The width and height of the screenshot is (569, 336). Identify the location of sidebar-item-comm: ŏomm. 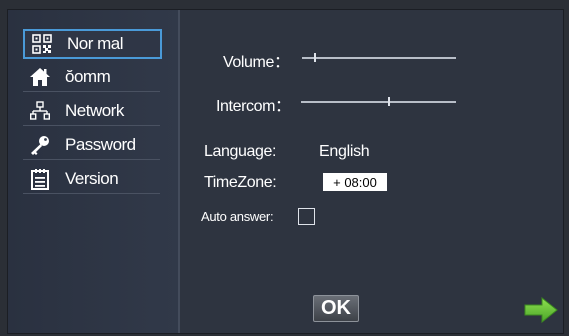
(91, 77).